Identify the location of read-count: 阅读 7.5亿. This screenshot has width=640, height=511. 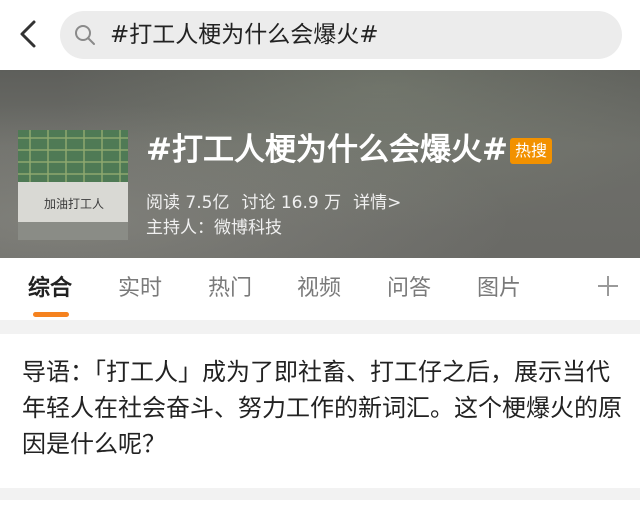
(188, 203).